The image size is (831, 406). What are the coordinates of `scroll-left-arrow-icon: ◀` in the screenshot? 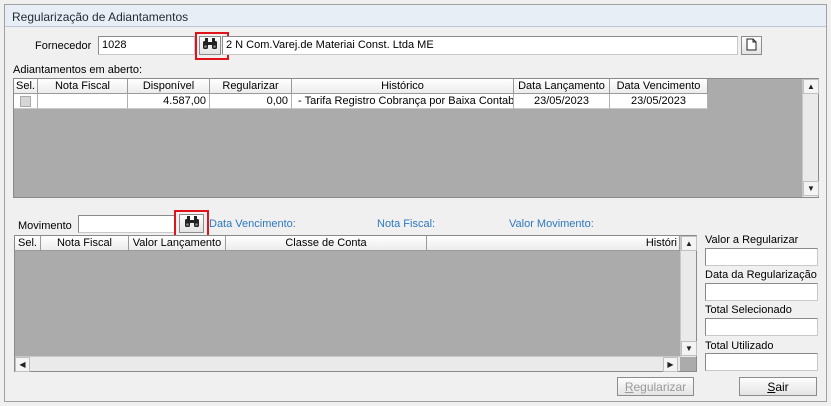 It's located at (22, 364).